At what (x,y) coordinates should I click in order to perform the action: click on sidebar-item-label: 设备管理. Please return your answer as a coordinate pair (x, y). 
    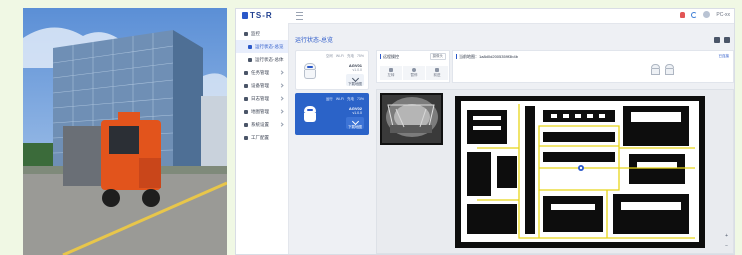
    Looking at the image, I should click on (260, 85).